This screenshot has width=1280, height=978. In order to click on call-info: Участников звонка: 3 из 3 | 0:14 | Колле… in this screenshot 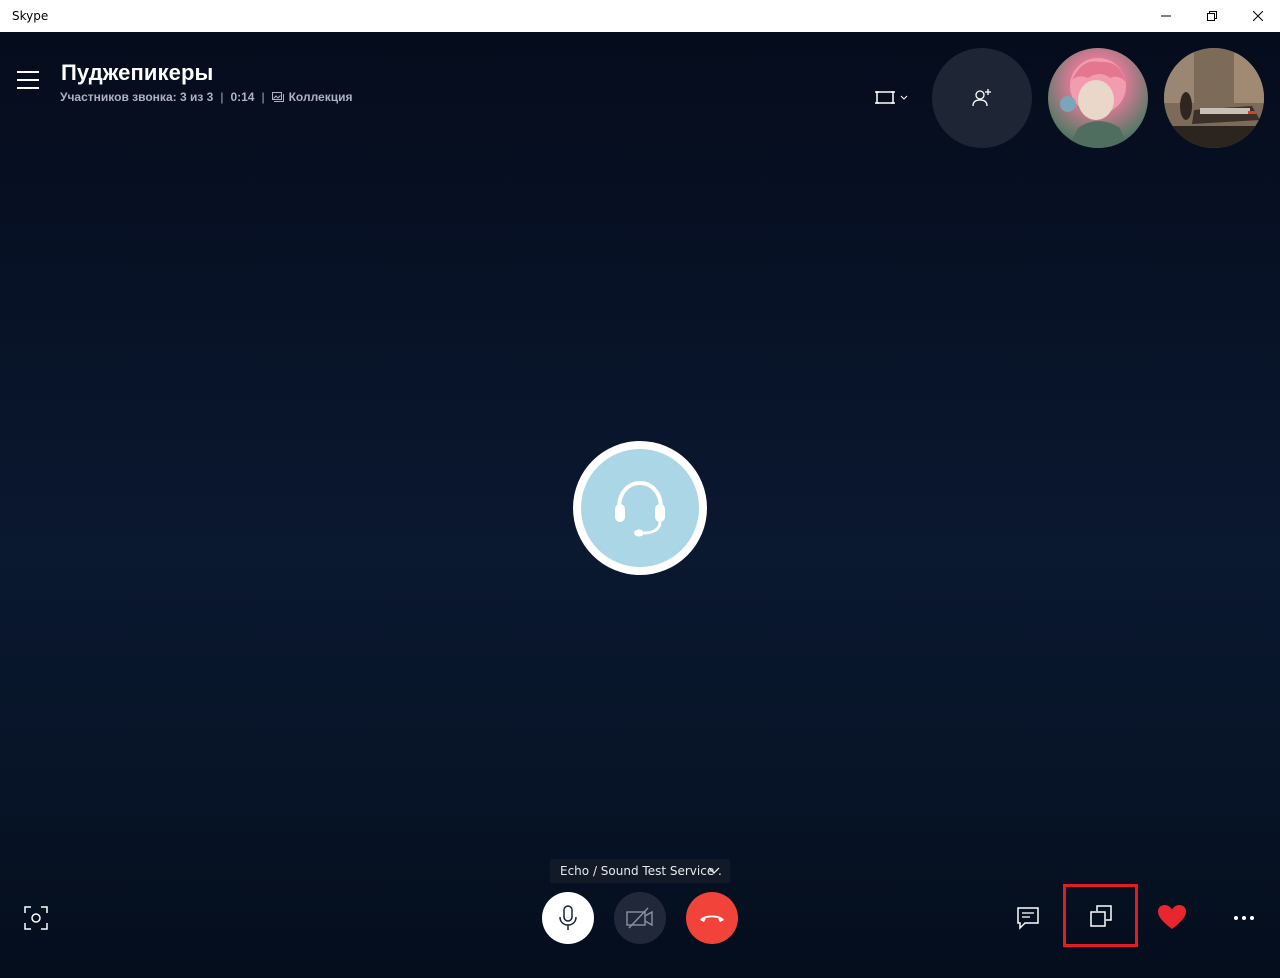, I will do `click(206, 97)`.